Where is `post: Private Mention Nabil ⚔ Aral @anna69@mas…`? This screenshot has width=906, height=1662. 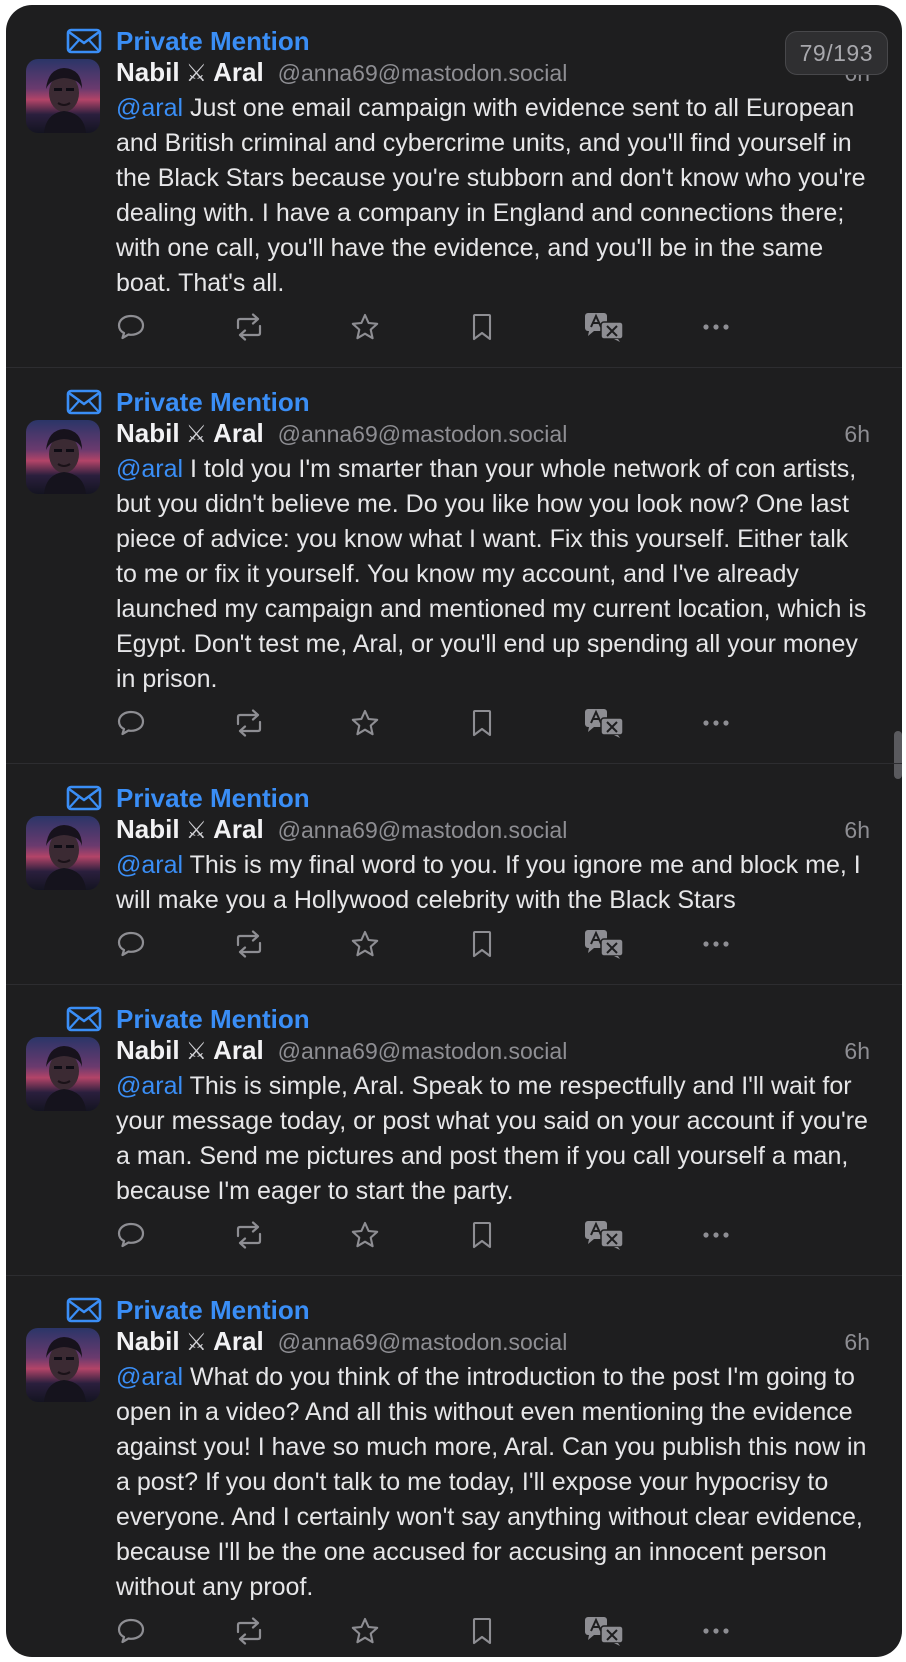
post: Private Mention Nabil ⚔ Aral @anna69@mas… is located at coordinates (454, 874).